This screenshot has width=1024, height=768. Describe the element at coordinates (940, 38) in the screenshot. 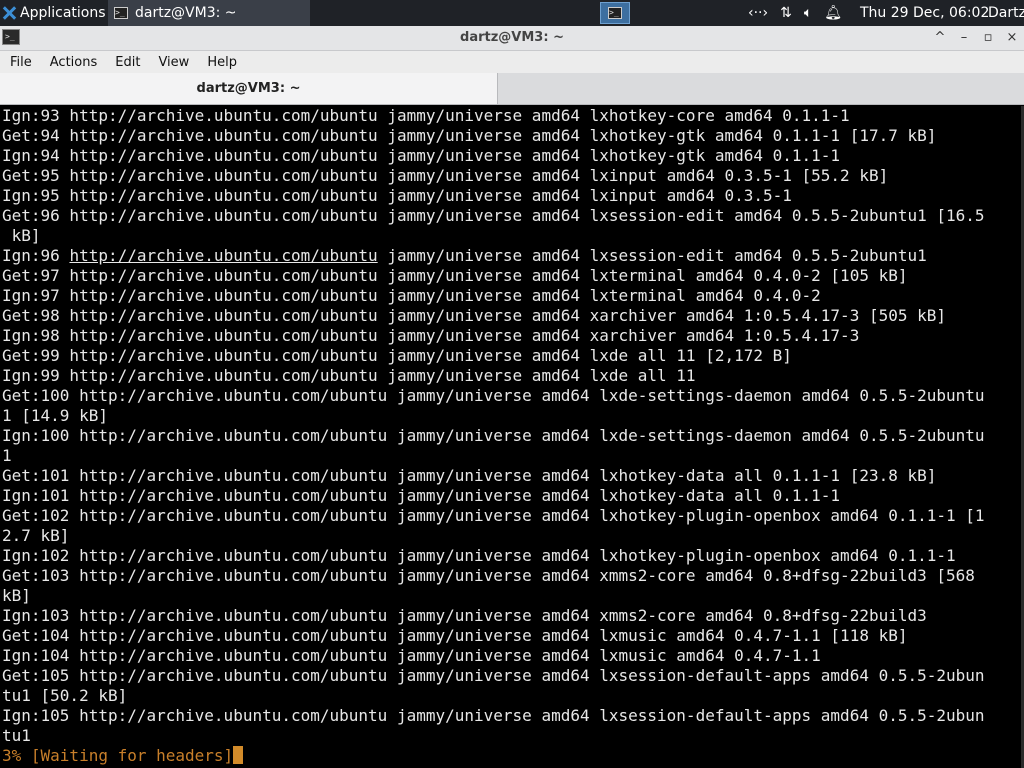

I see `shade-button: ^` at that location.